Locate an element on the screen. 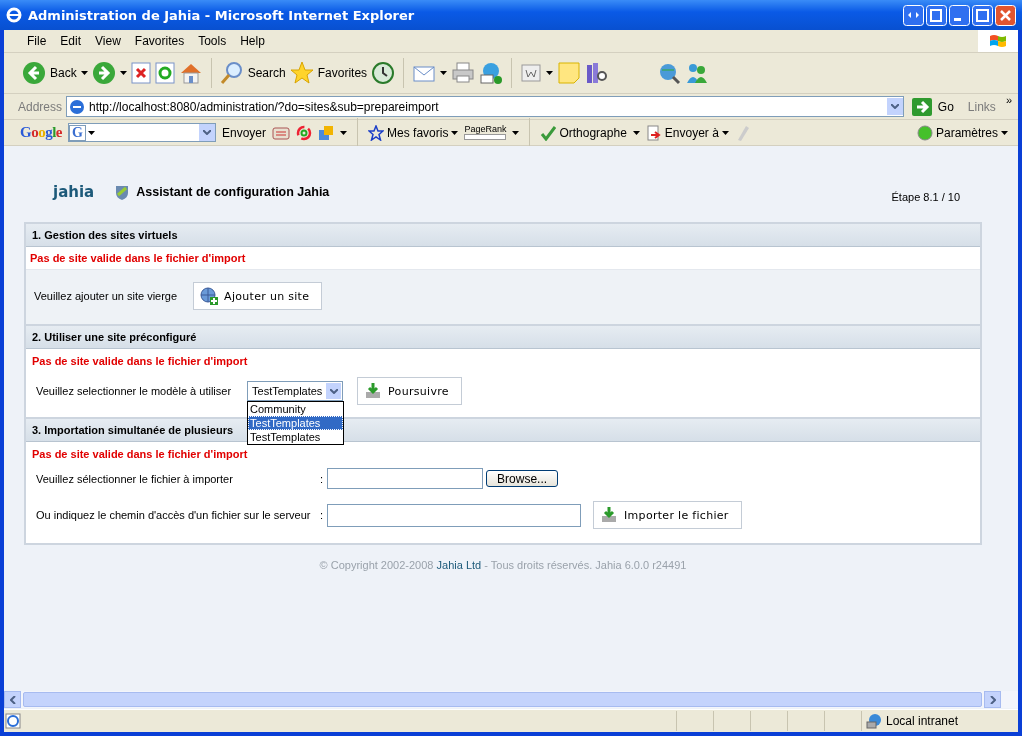 The width and height of the screenshot is (1022, 736). section-heading: 1. Gestion des sites virtuels is located at coordinates (503, 235).